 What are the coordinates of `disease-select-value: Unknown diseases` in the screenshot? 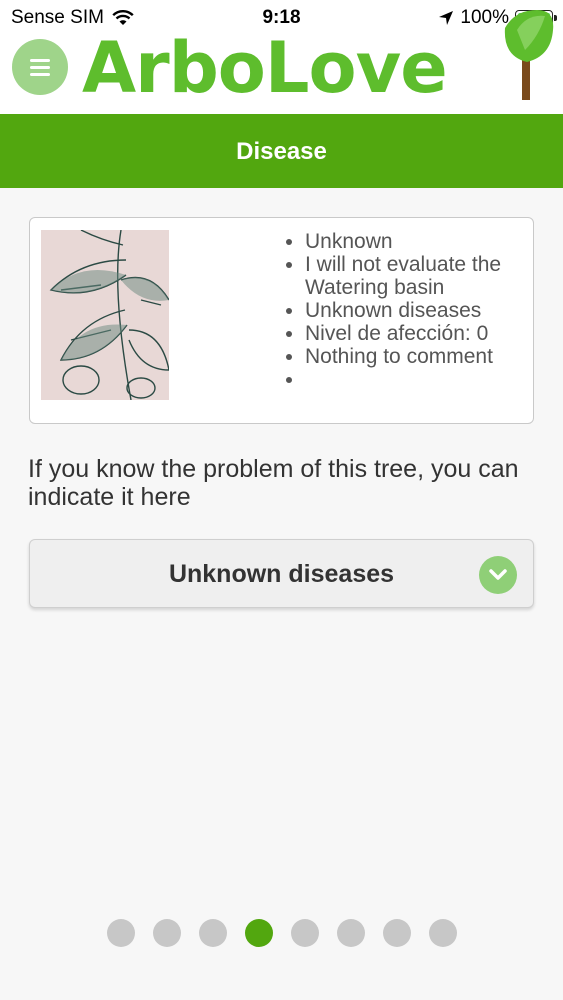 It's located at (281, 574).